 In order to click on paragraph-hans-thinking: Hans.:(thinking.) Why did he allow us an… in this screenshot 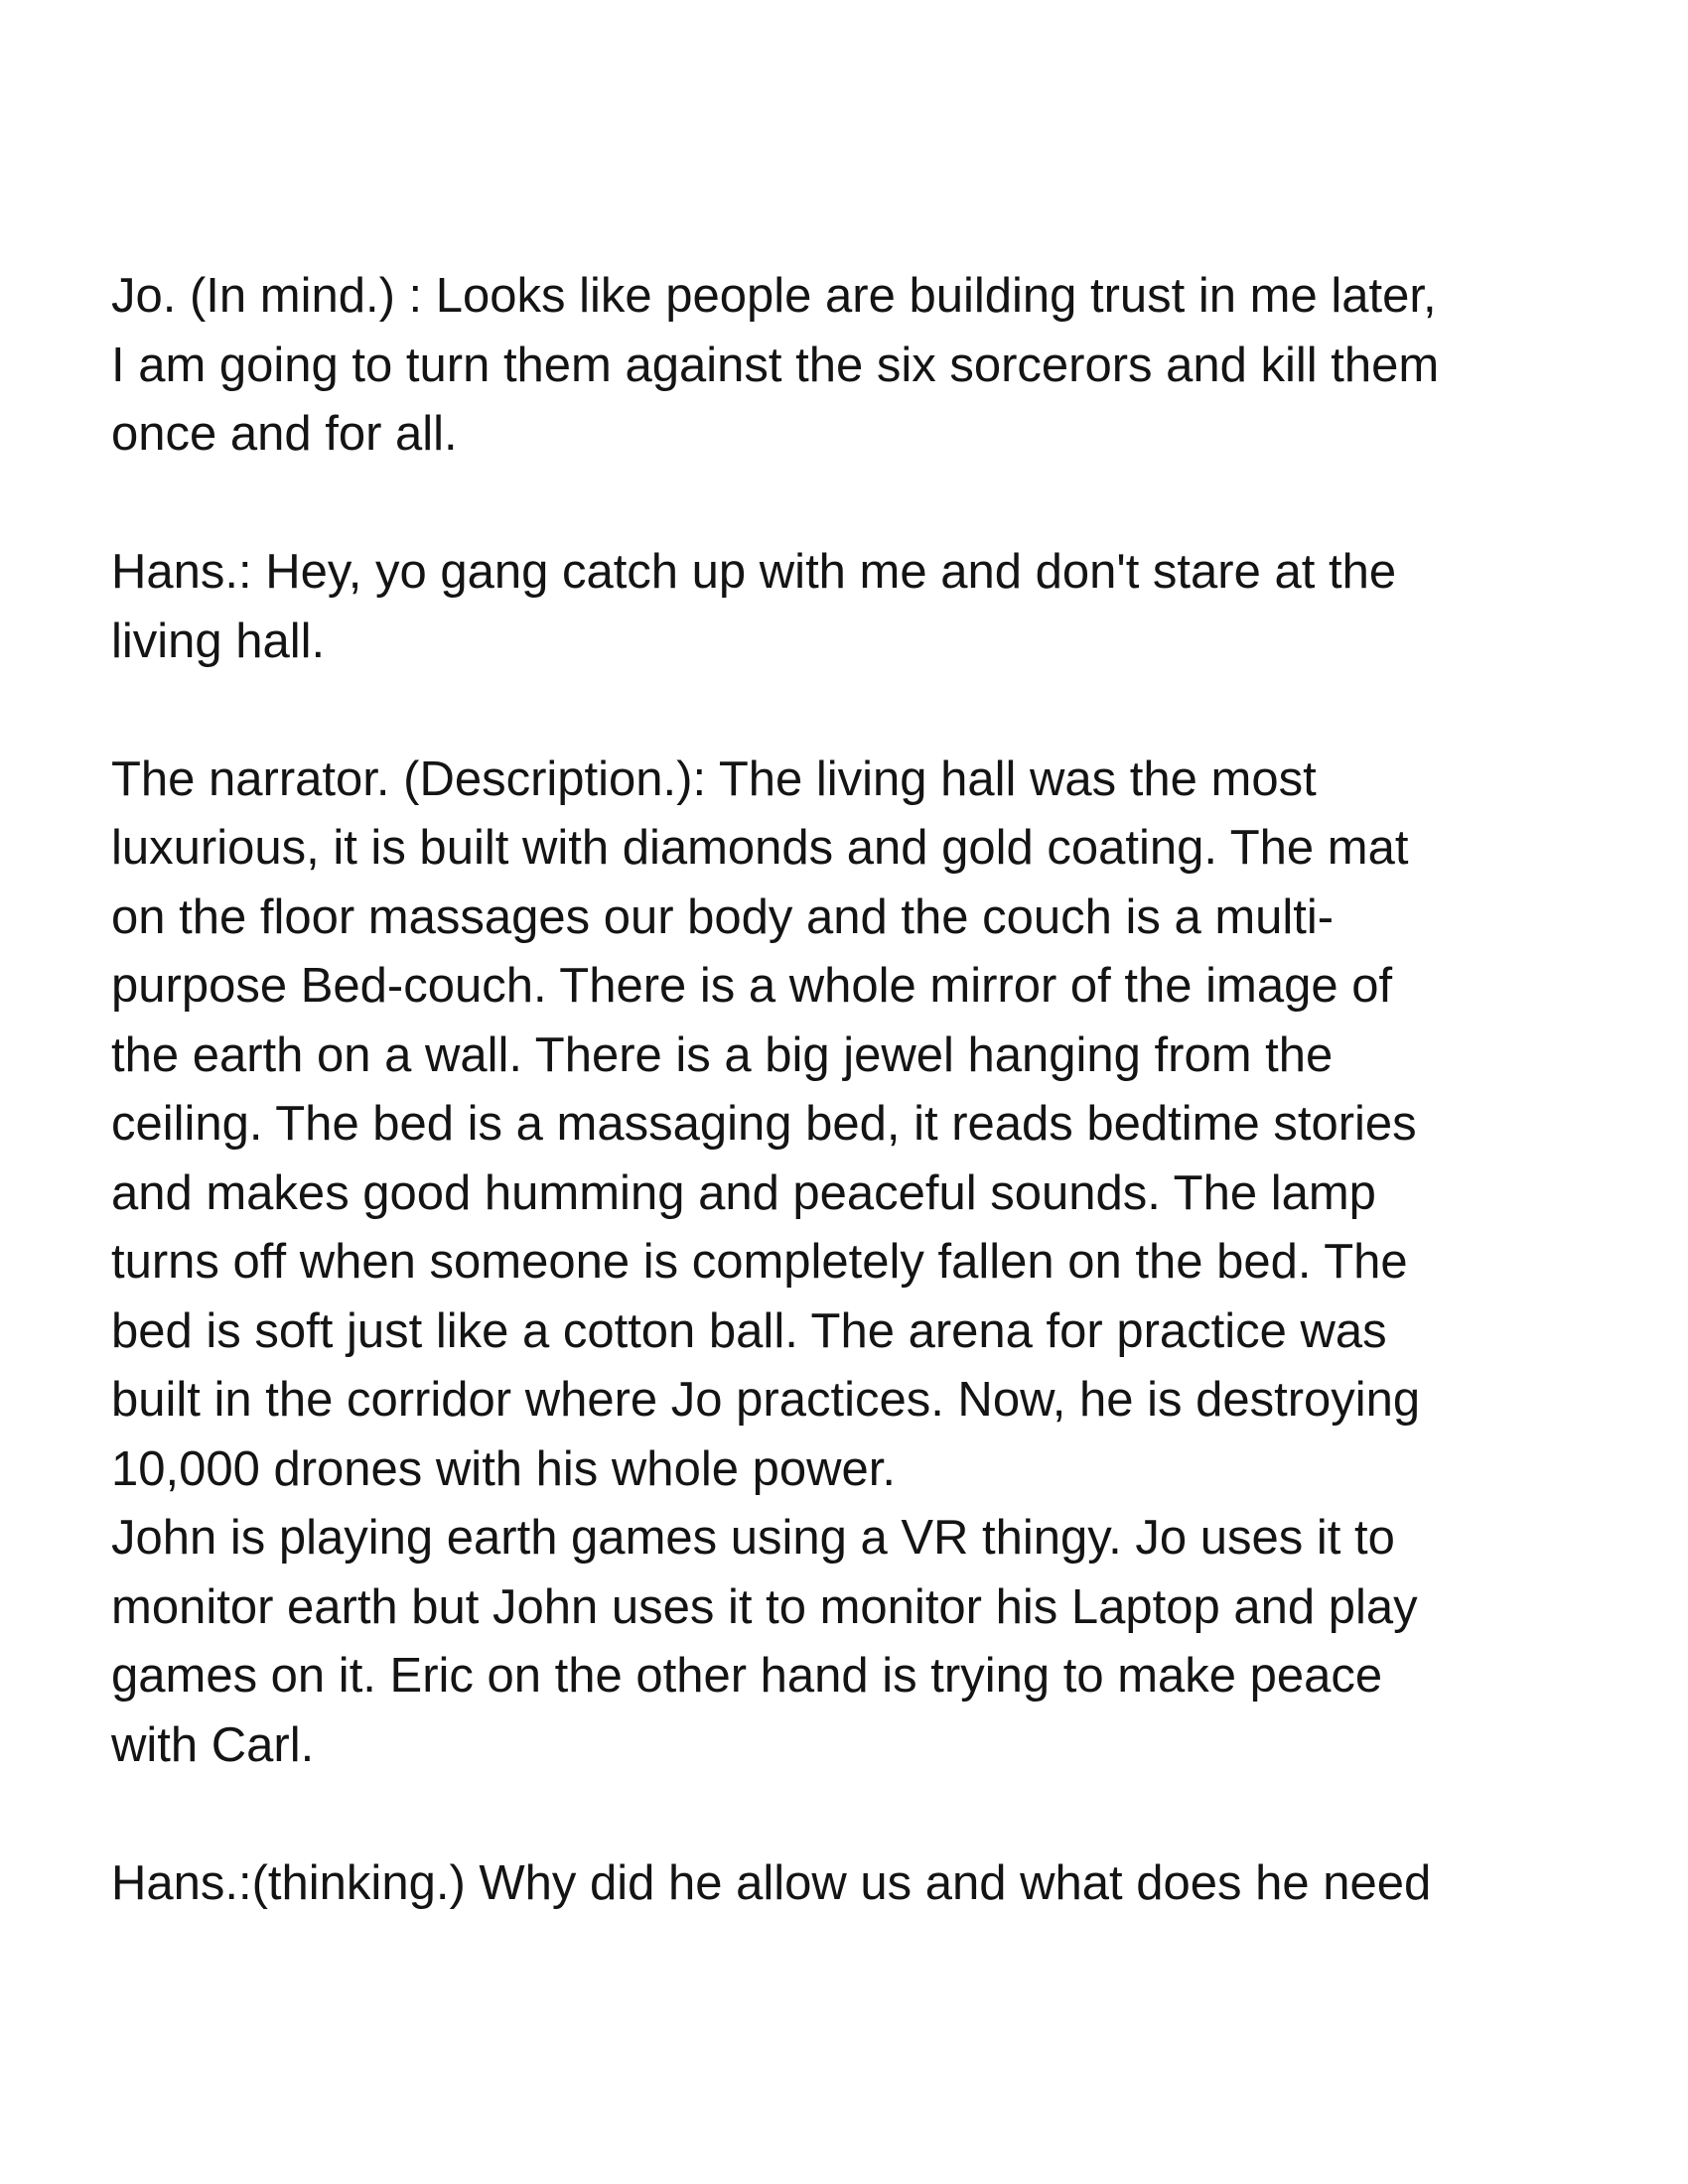, I will do `click(771, 1882)`.